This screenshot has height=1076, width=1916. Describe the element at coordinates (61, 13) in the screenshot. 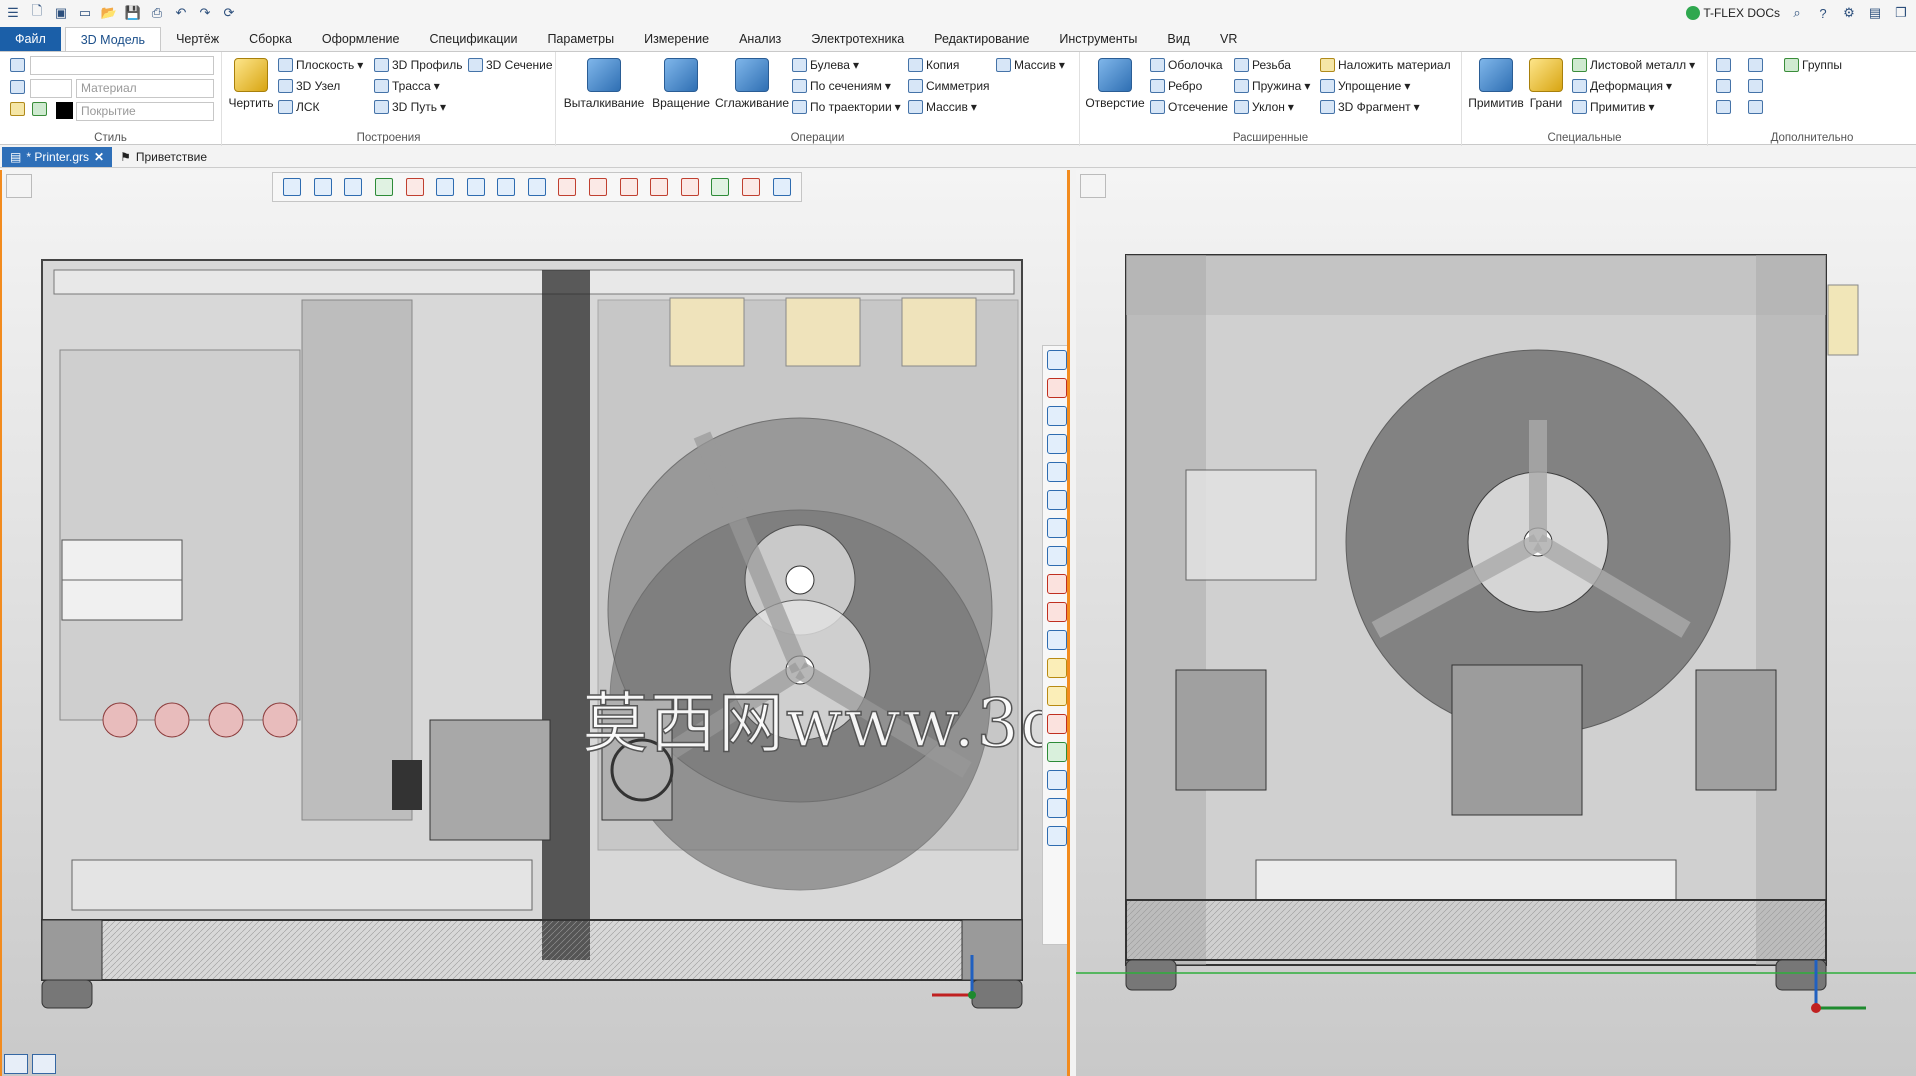

I see `new-model-icon: ▣` at that location.